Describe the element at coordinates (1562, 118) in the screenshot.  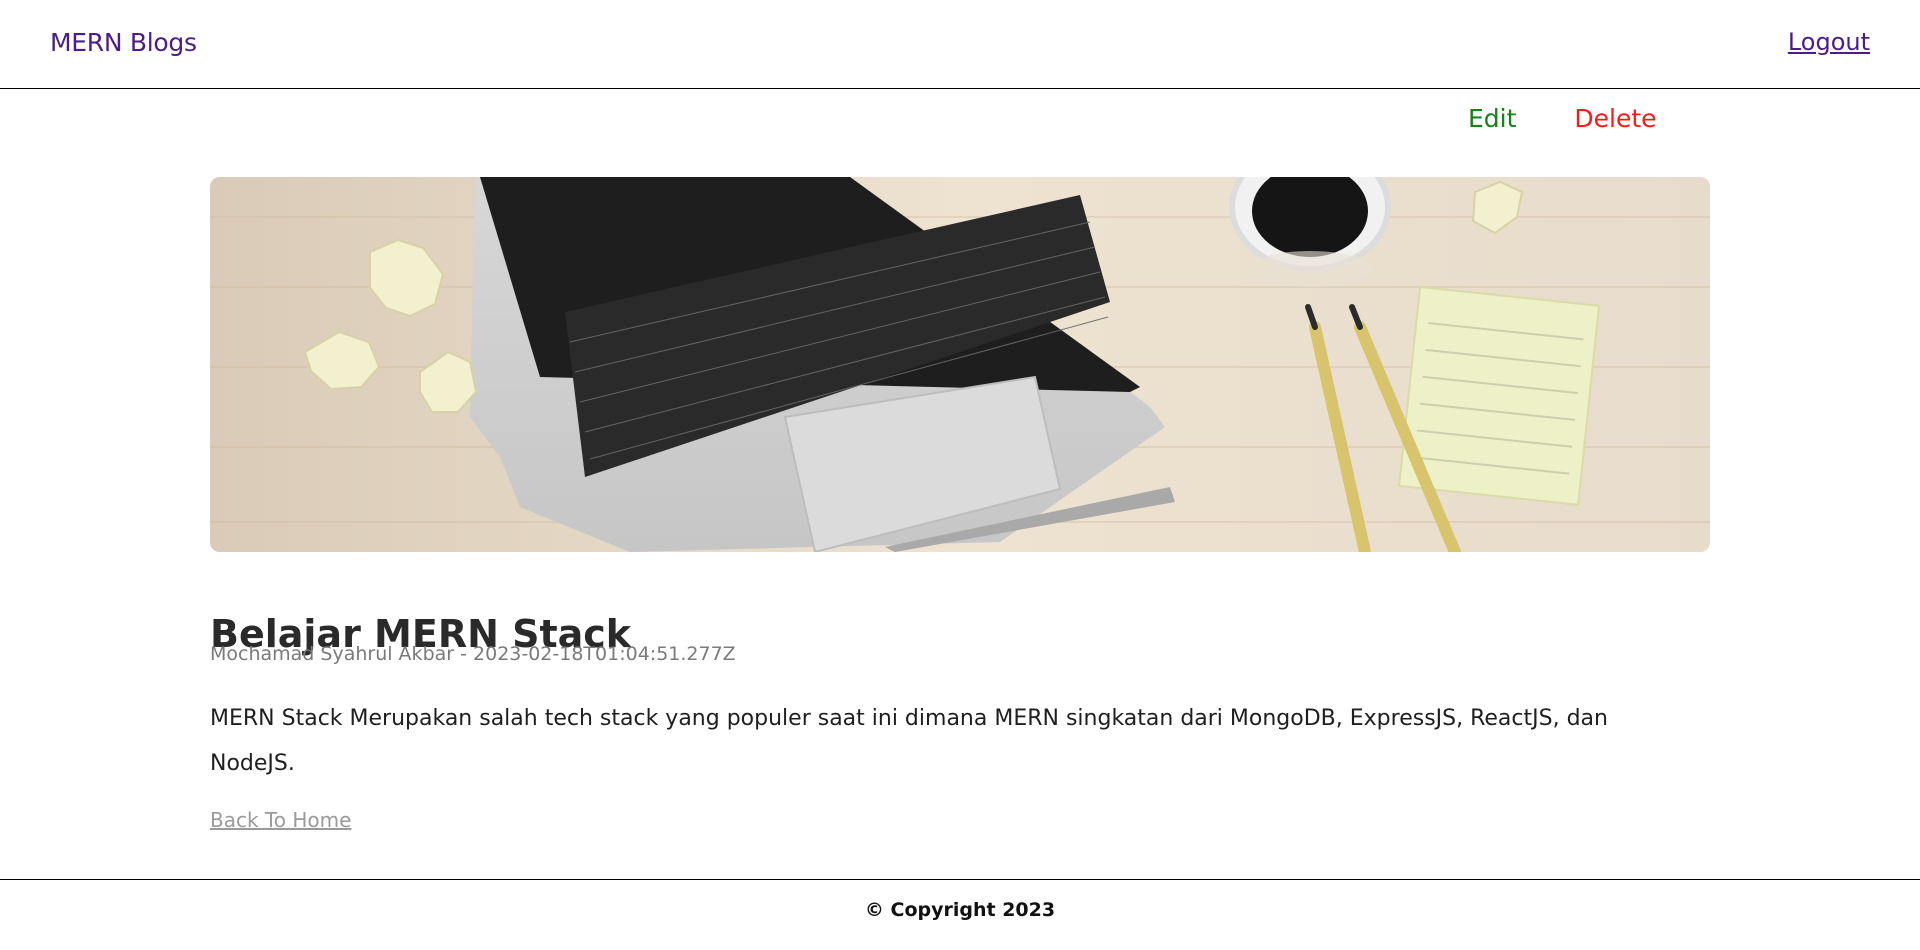
I see `post-actions: Edit Delete` at that location.